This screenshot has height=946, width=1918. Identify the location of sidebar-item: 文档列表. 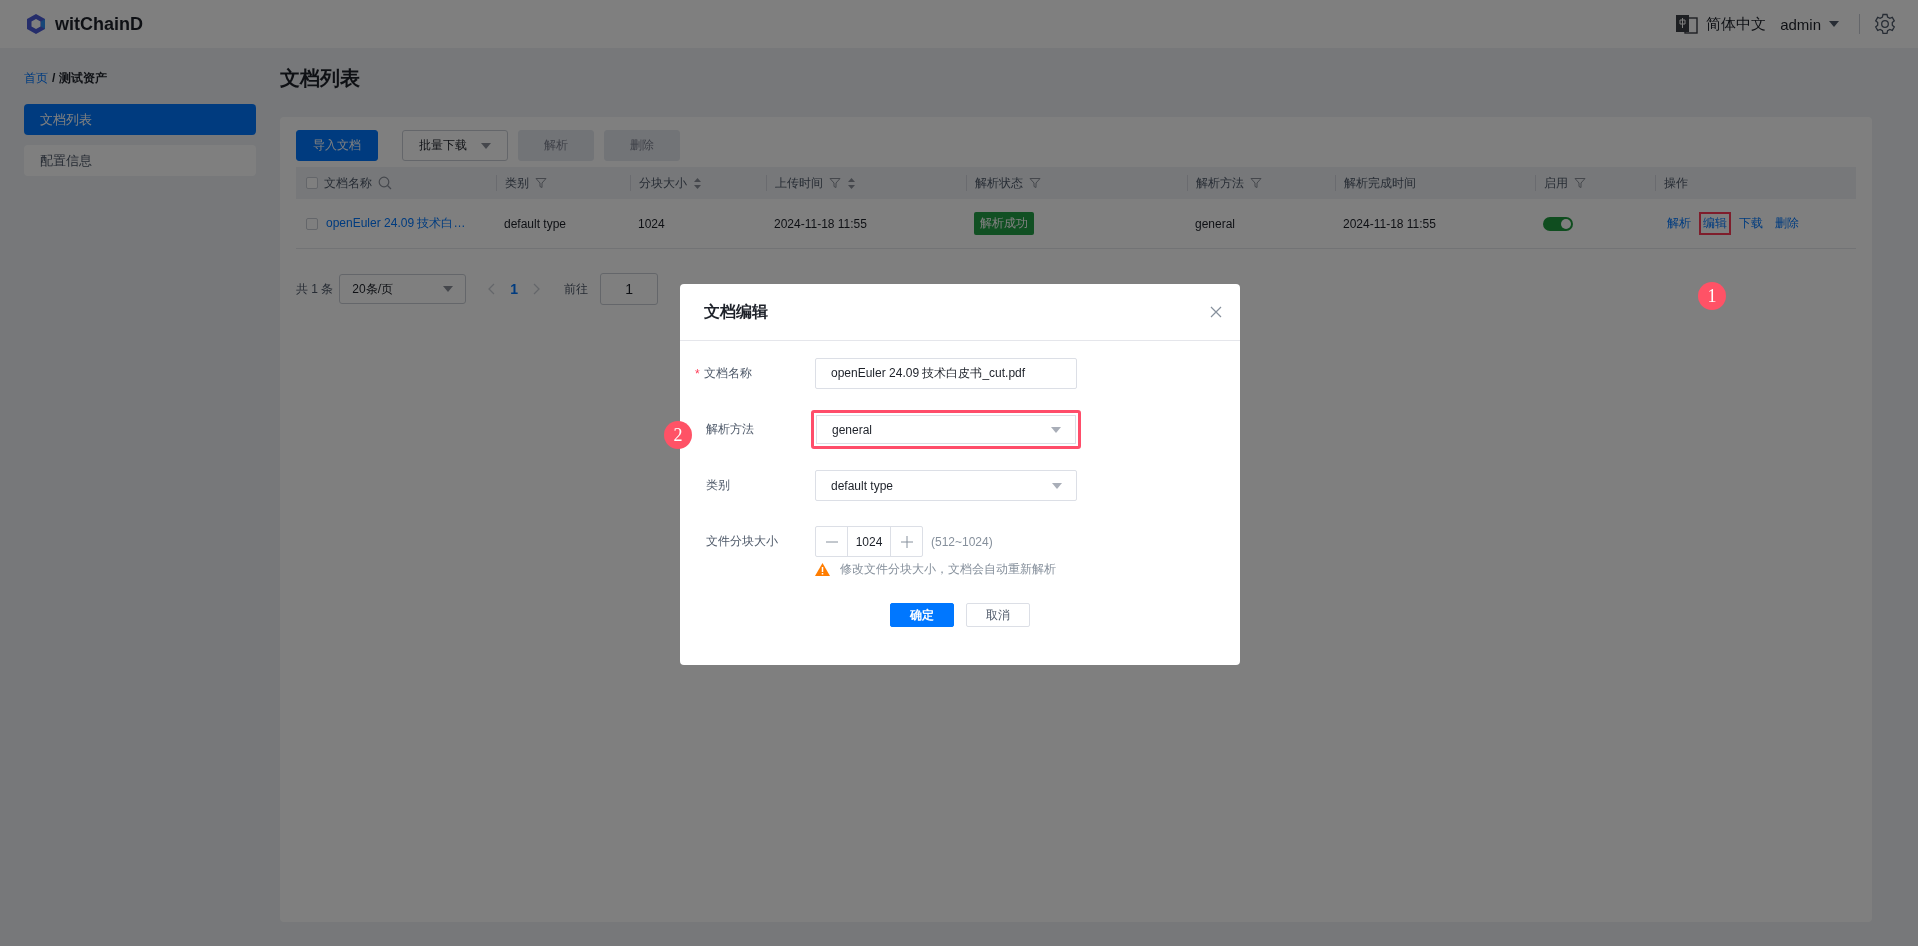
(140, 119).